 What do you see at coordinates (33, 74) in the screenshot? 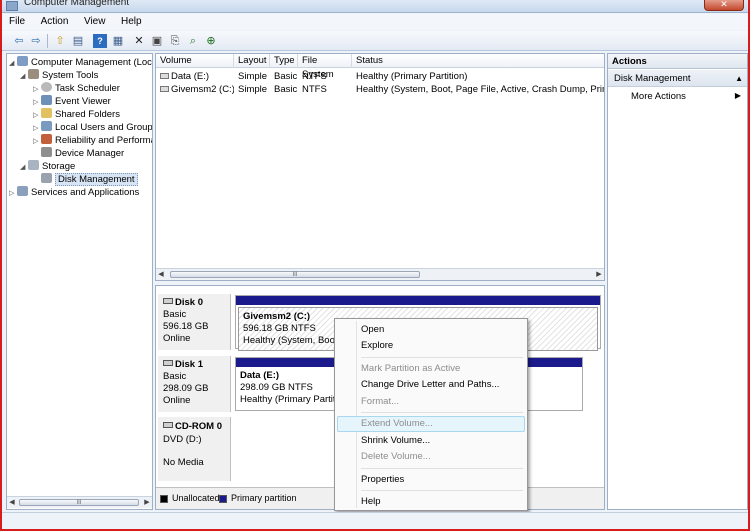
I see `toolbox-icon` at bounding box center [33, 74].